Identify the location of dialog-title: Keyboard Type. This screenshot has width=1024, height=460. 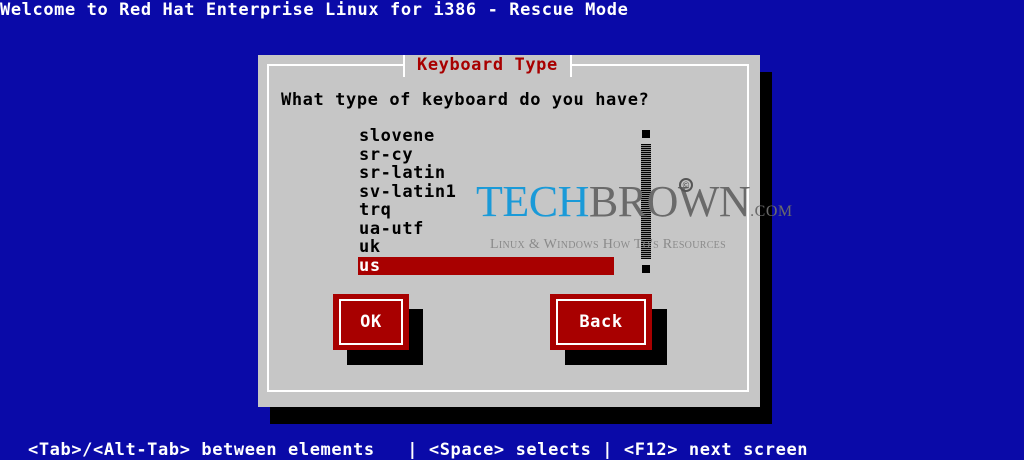
(487, 66).